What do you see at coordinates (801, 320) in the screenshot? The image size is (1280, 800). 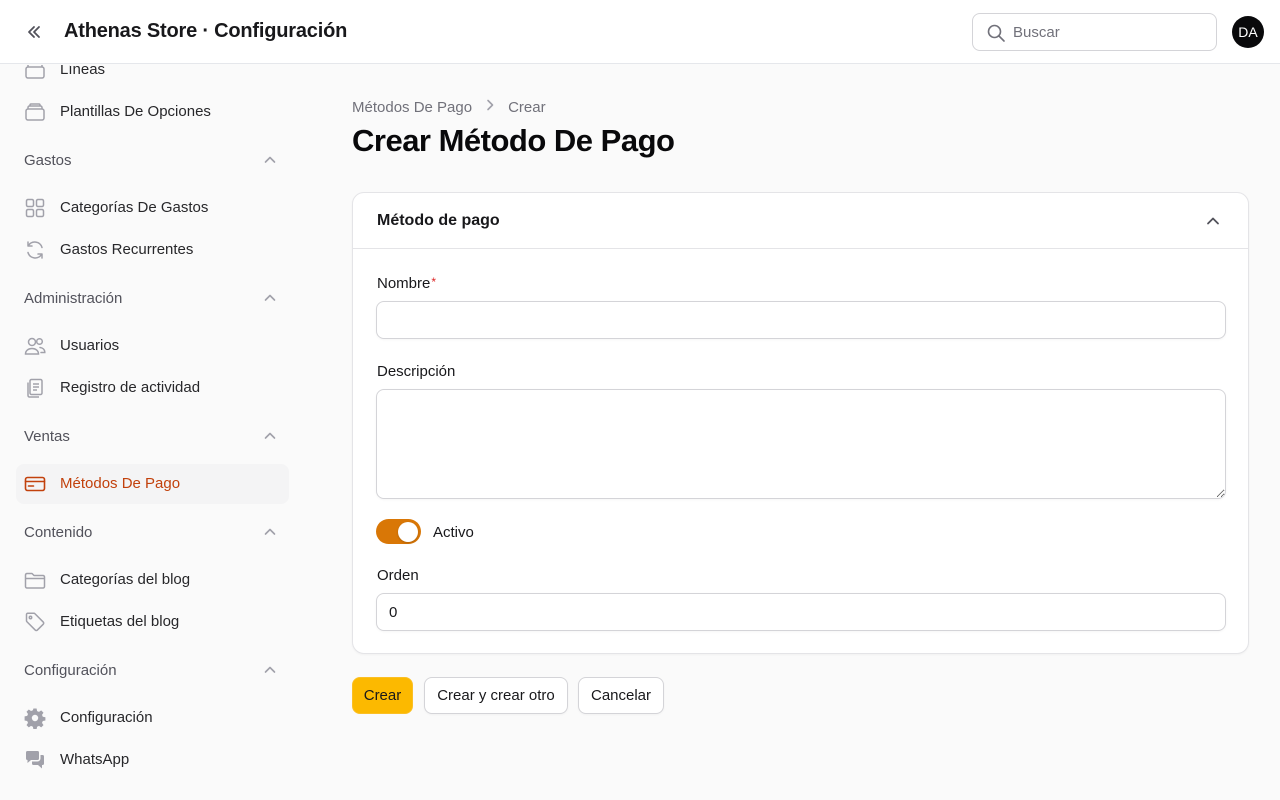 I see `nombre-input` at bounding box center [801, 320].